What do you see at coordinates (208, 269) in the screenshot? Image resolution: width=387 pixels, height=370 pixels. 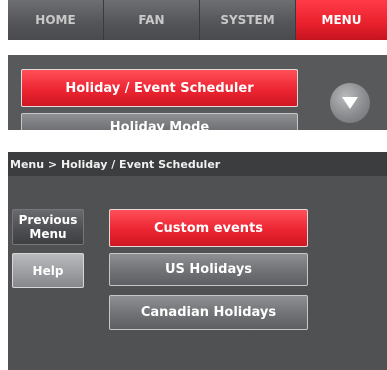 I see `option-us-holidays: US Holidays` at bounding box center [208, 269].